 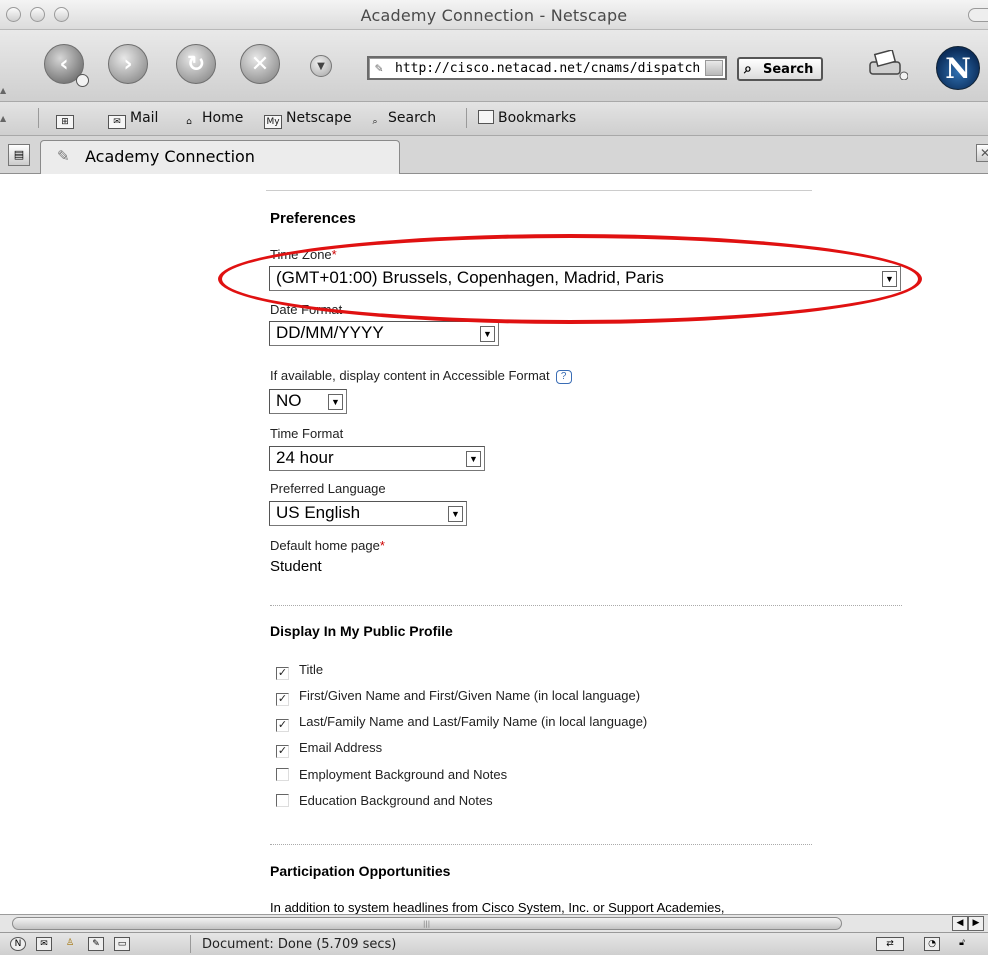 I want to click on window-title: Academy Connection - Netscape, so click(x=494, y=15).